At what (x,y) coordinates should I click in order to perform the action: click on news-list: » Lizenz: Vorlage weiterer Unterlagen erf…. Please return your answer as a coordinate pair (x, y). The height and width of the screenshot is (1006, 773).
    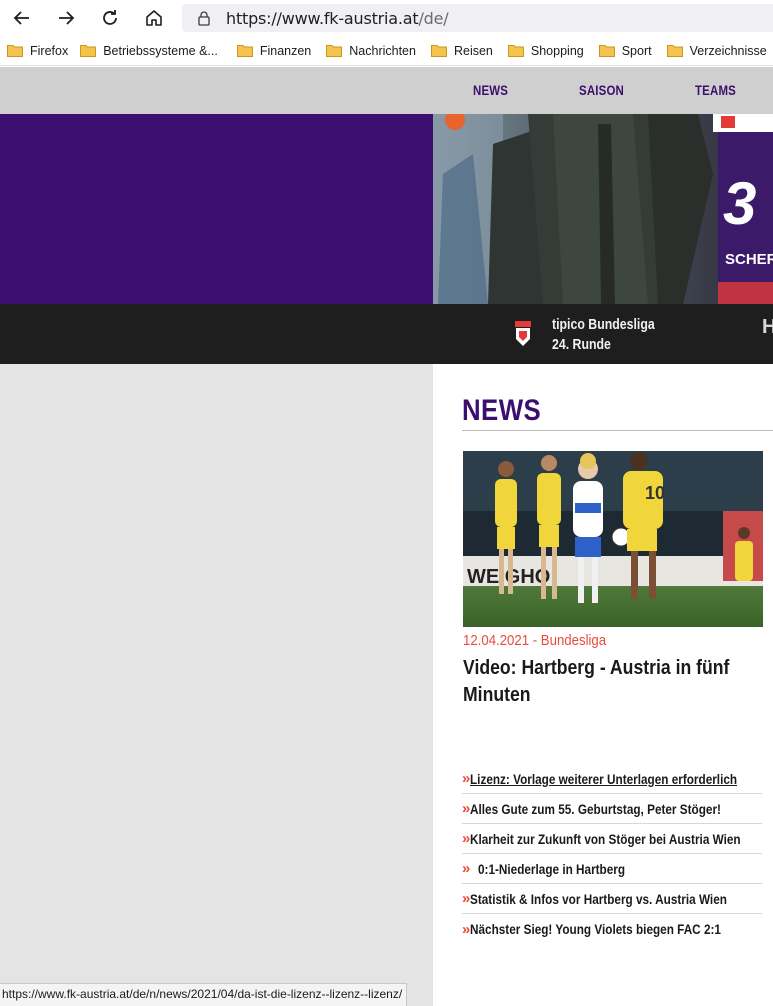
    Looking at the image, I should click on (612, 854).